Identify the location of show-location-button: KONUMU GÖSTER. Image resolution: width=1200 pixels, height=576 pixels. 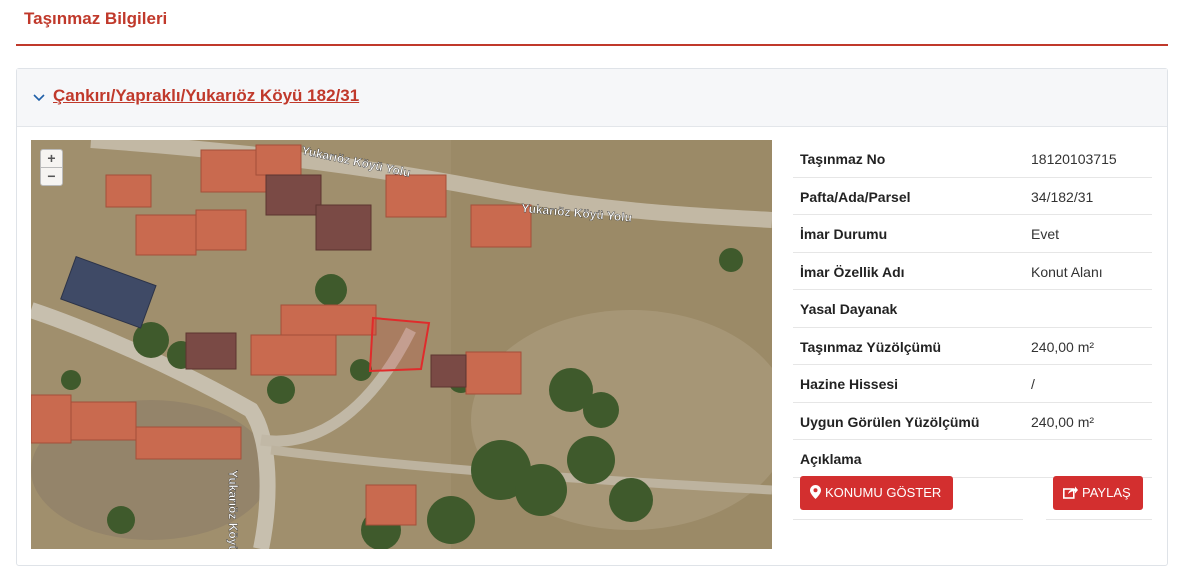
(877, 493).